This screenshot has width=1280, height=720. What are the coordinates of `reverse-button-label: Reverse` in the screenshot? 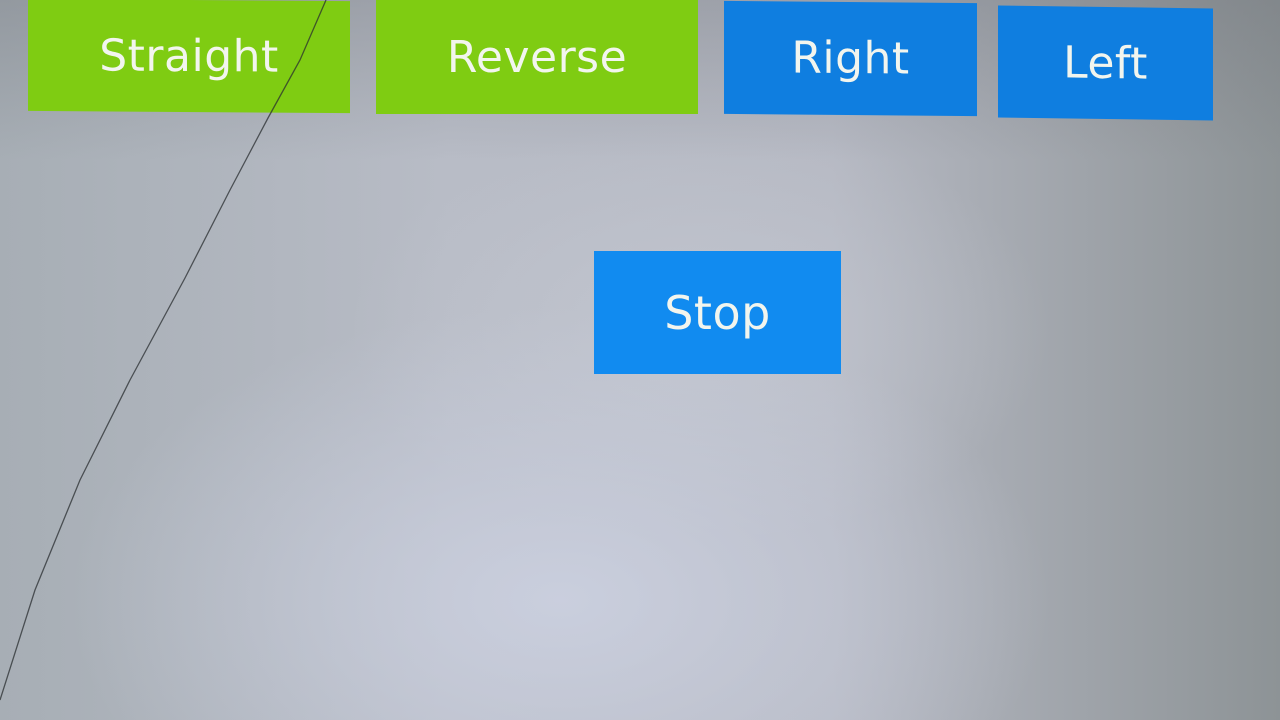 It's located at (537, 57).